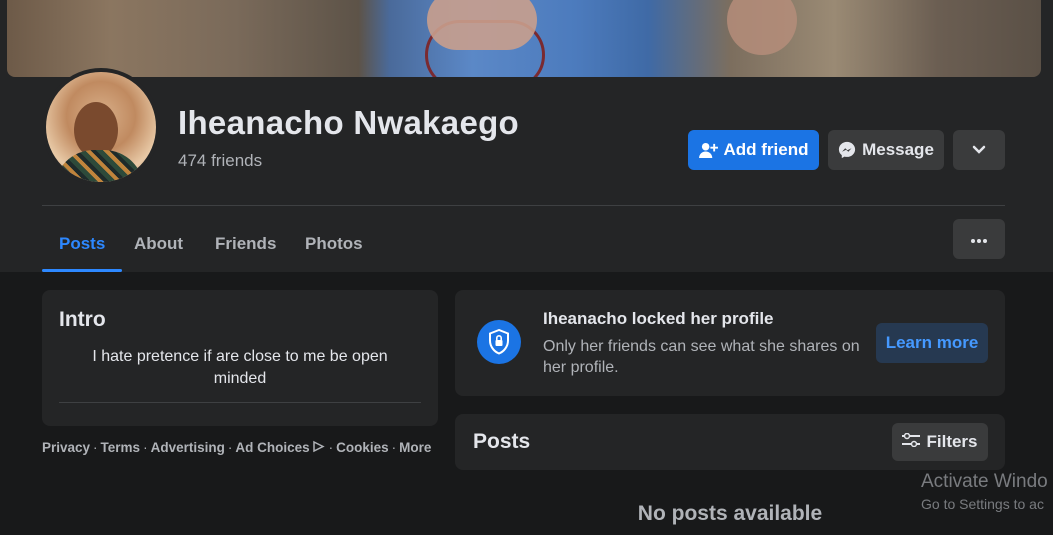  Describe the element at coordinates (952, 441) in the screenshot. I see `filters-label: Filters` at that location.